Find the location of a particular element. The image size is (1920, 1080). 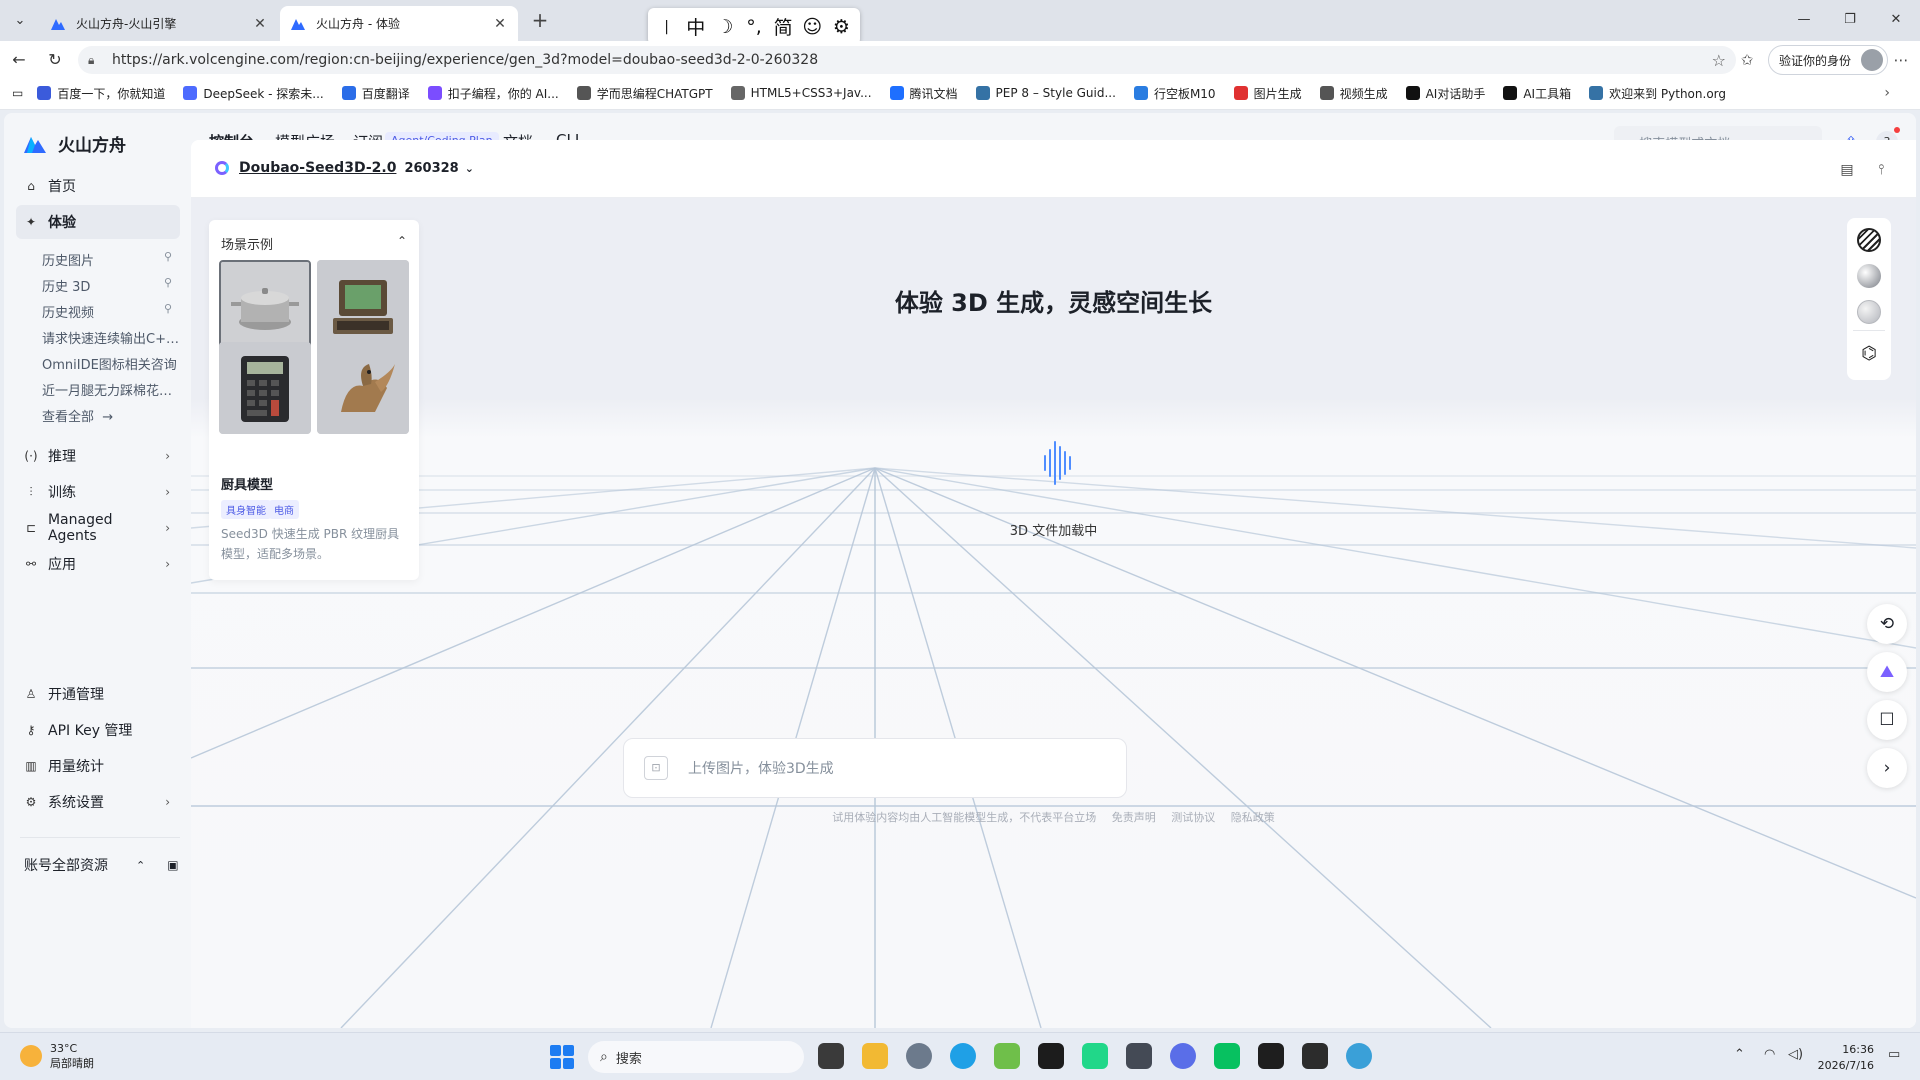

bookmark-item: 百度一下，你就知道 is located at coordinates (101, 93).